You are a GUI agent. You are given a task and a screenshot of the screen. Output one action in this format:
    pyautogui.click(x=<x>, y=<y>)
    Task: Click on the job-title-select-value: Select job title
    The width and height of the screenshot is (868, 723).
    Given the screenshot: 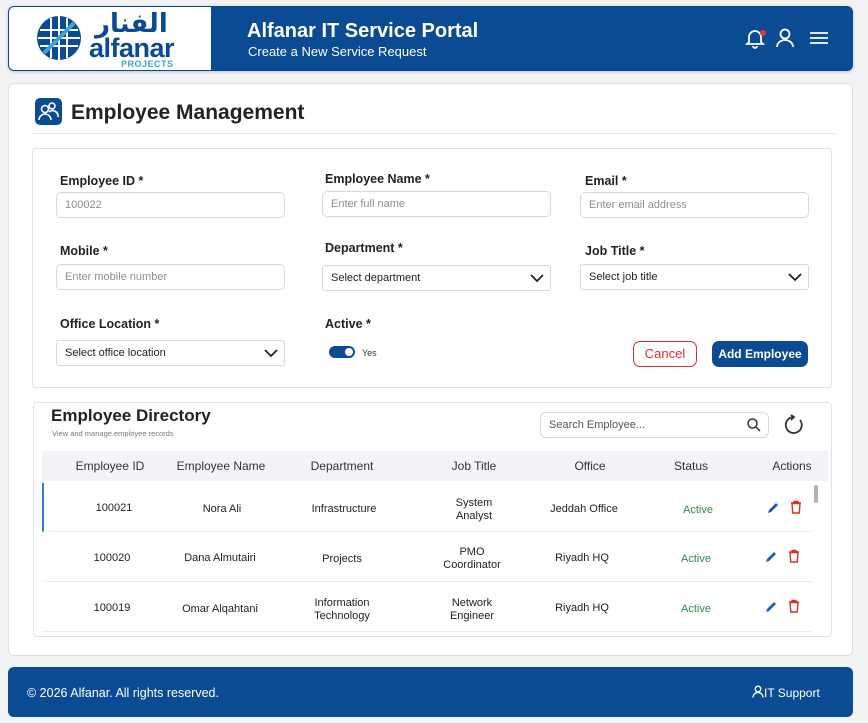 What is the action you would take?
    pyautogui.click(x=623, y=277)
    